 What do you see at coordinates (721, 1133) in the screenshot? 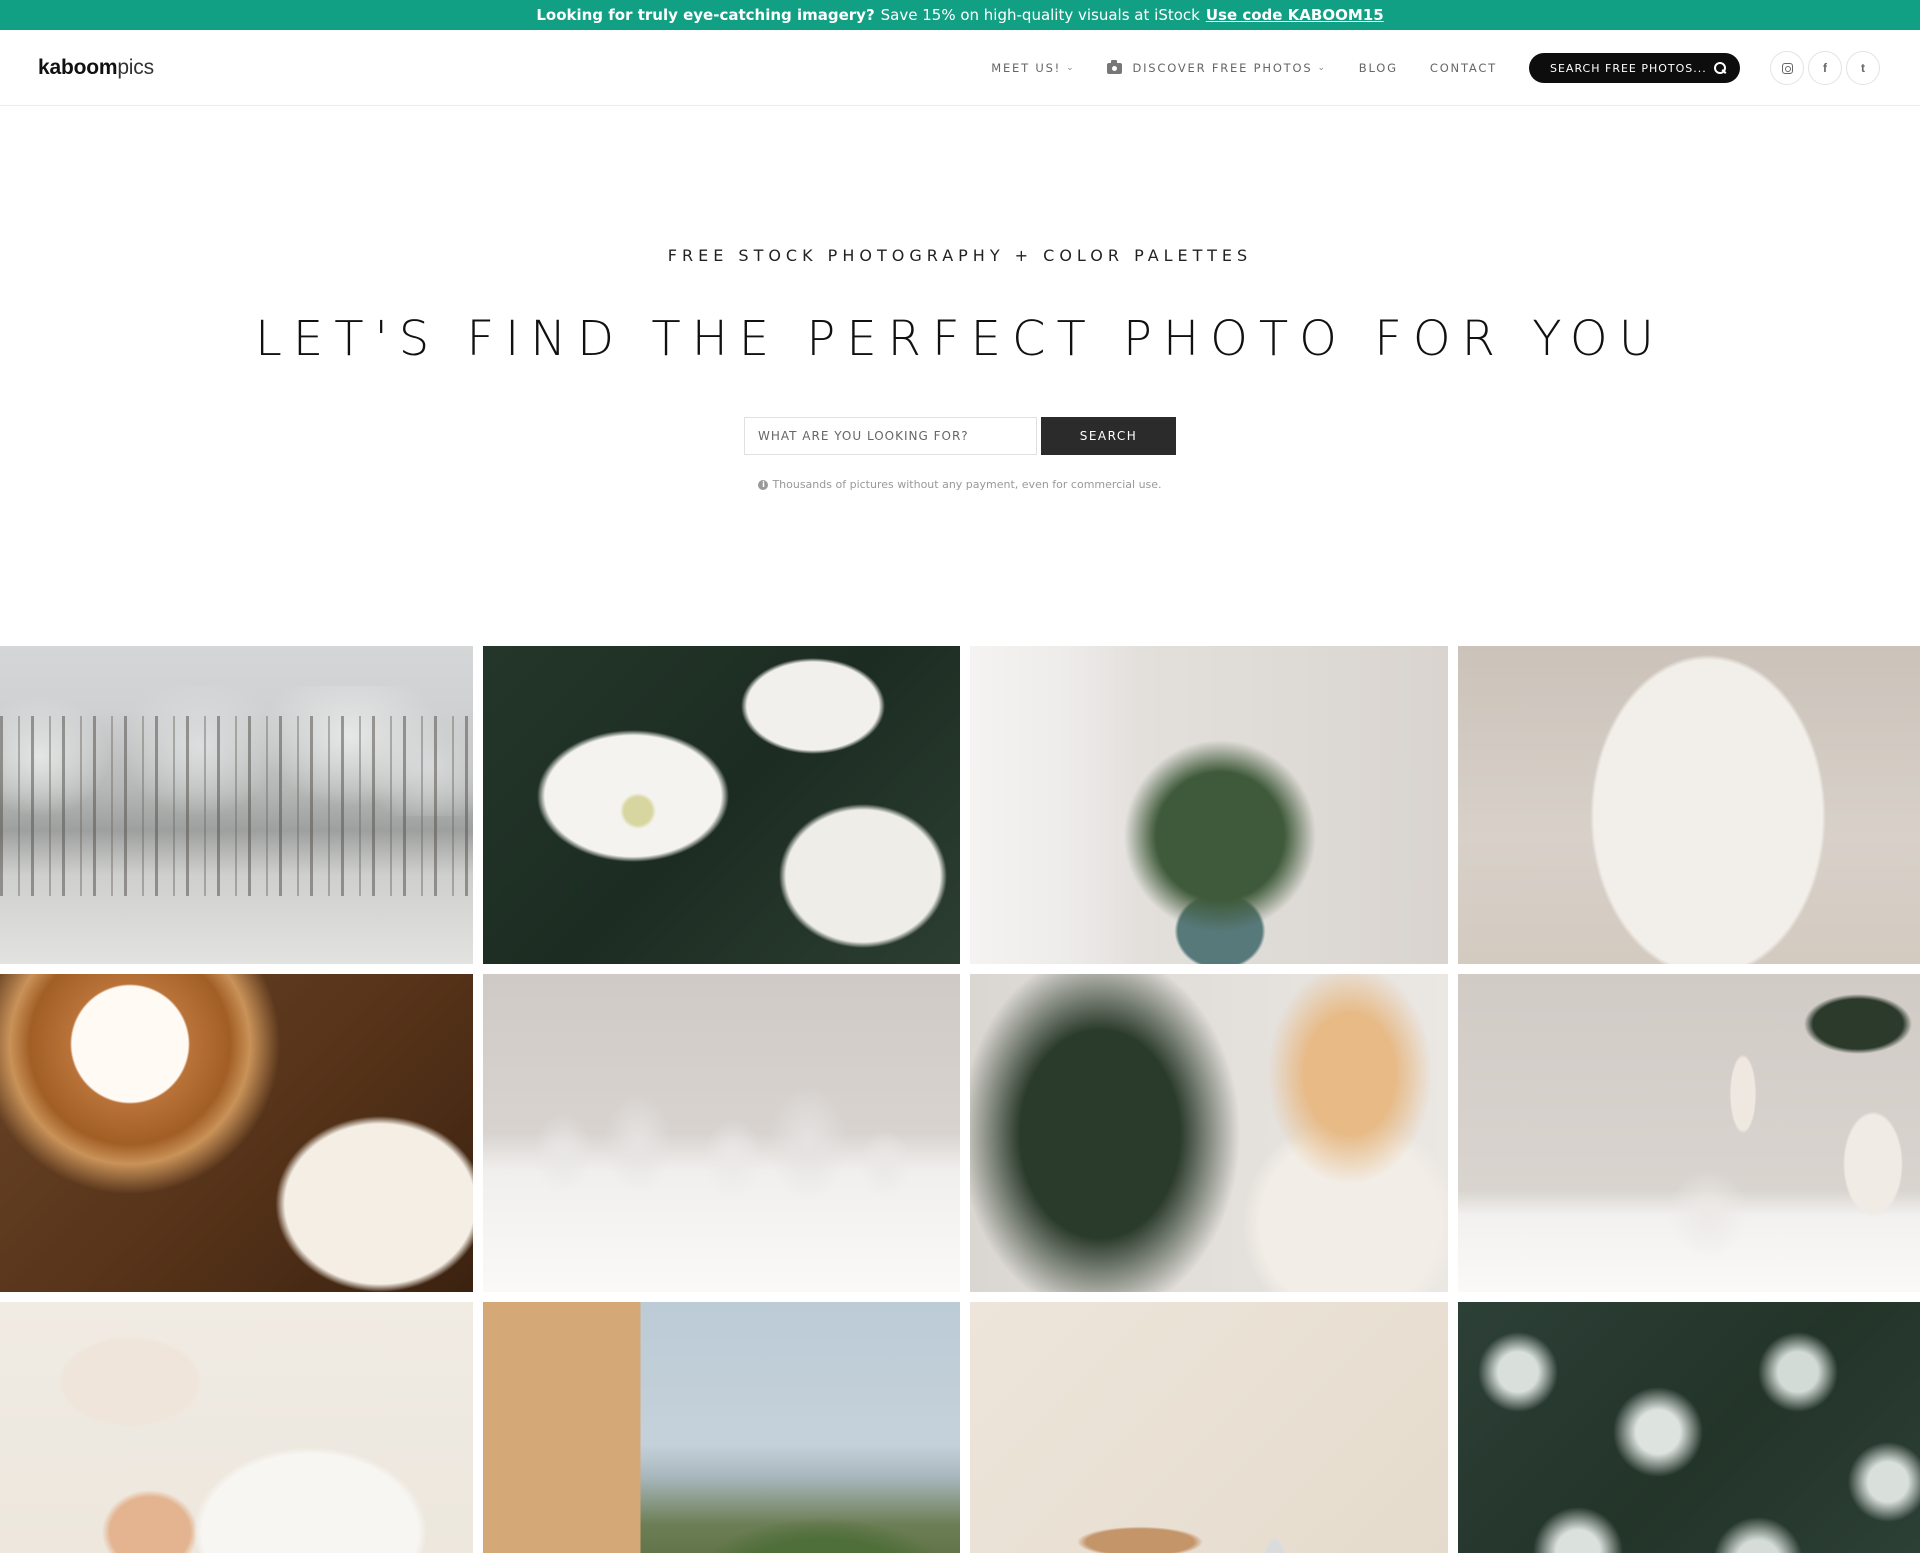
I see `photo-glass-domes` at bounding box center [721, 1133].